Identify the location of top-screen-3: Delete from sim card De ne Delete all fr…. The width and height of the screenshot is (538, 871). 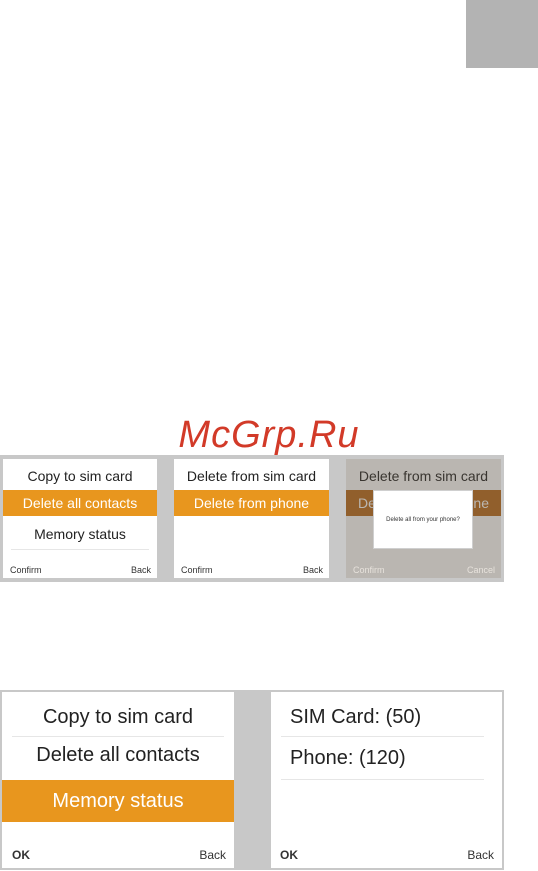
(423, 518).